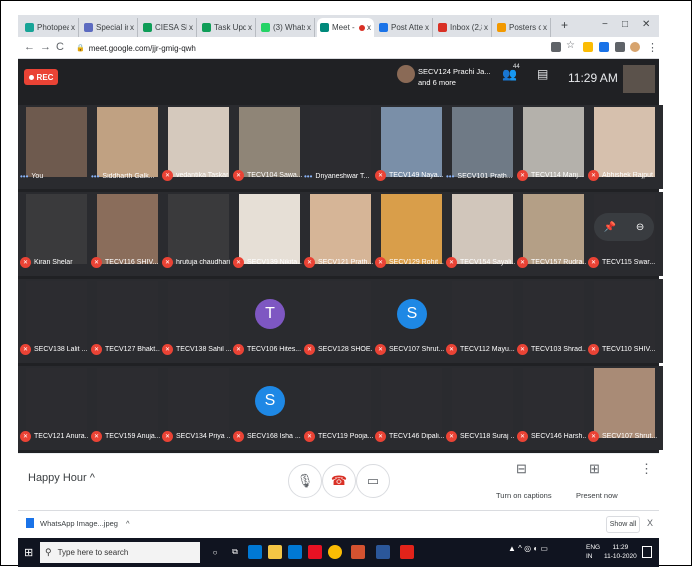 Image resolution: width=692 pixels, height=567 pixels. What do you see at coordinates (594, 469) in the screenshot?
I see `present-icon: ⊞` at bounding box center [594, 469].